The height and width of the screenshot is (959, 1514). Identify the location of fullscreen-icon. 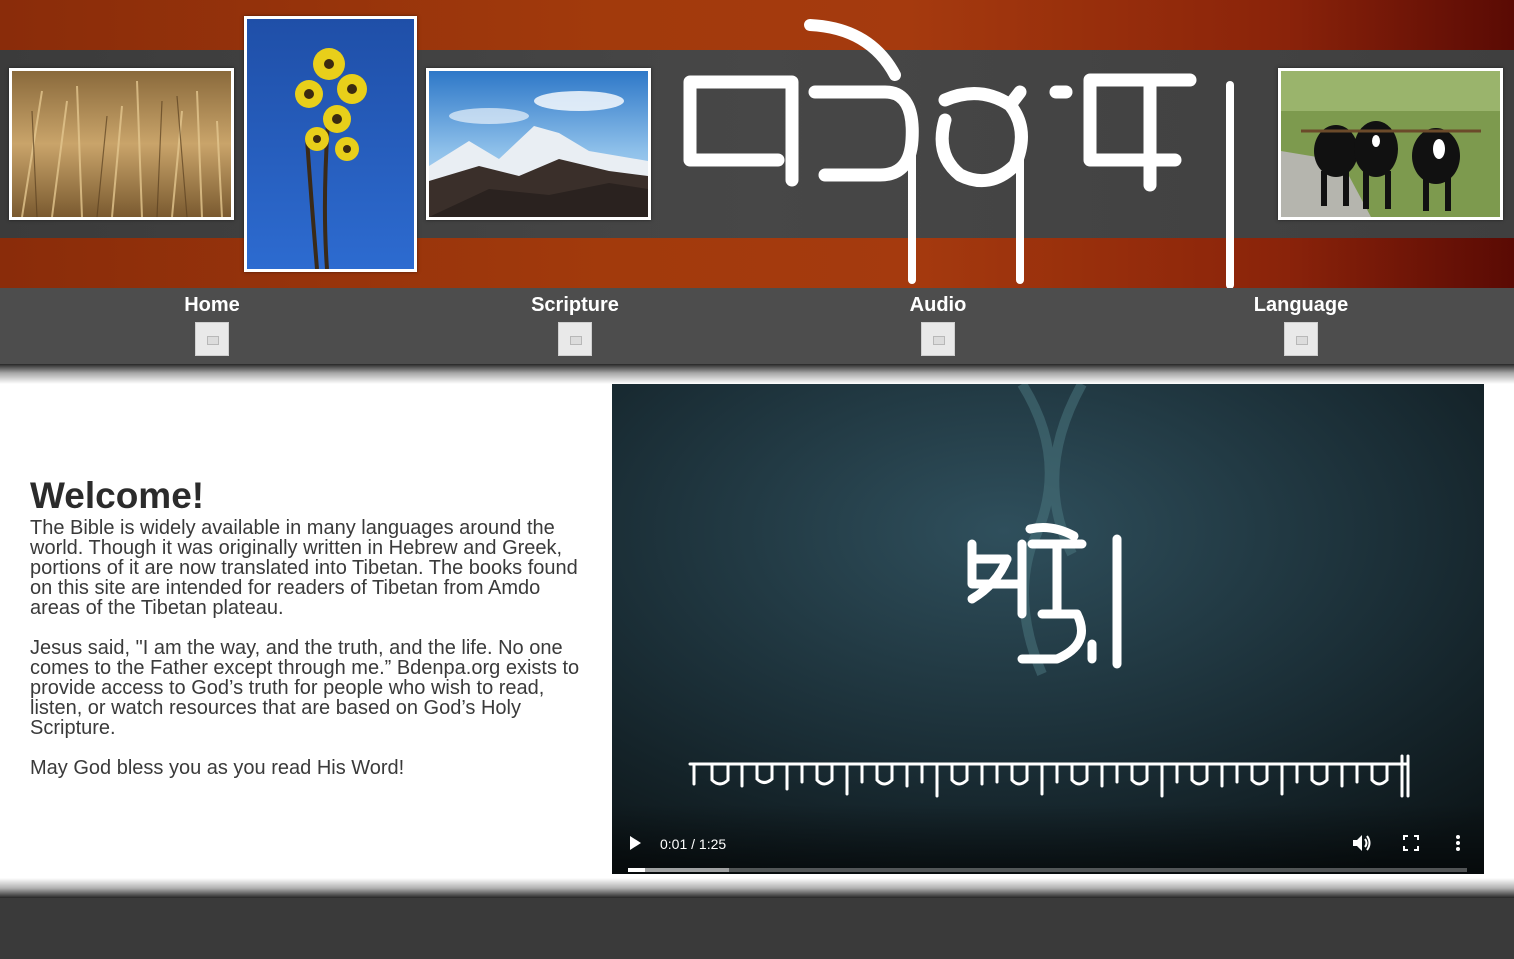
(1411, 843).